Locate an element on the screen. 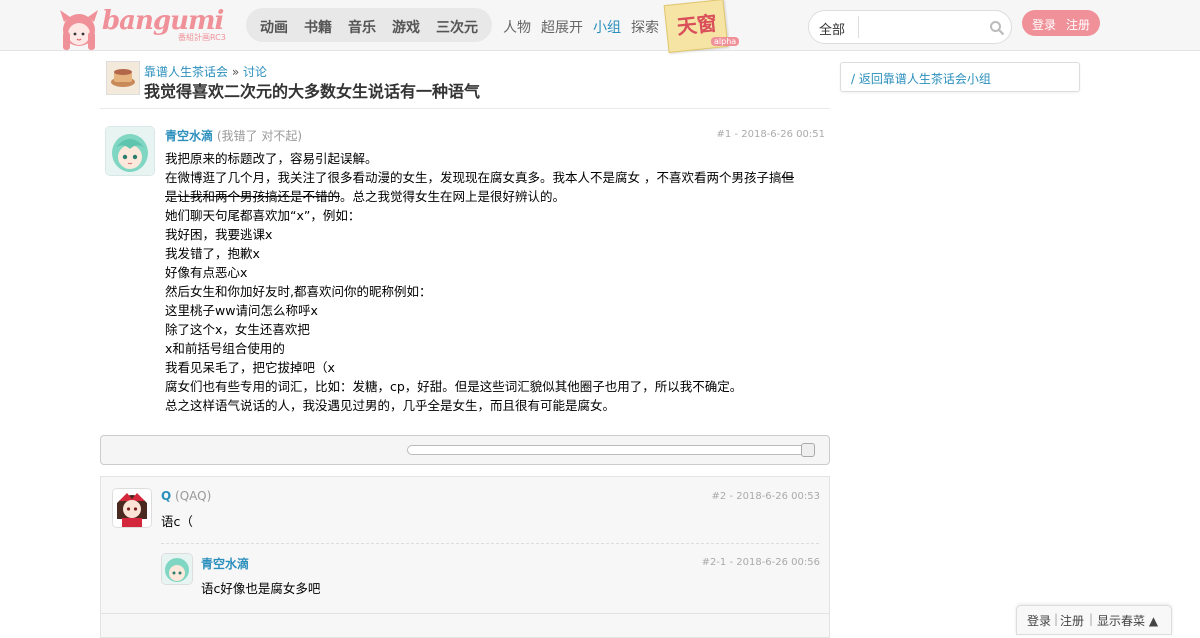 This screenshot has height=638, width=1200. nav-book: 书籍 is located at coordinates (318, 27).